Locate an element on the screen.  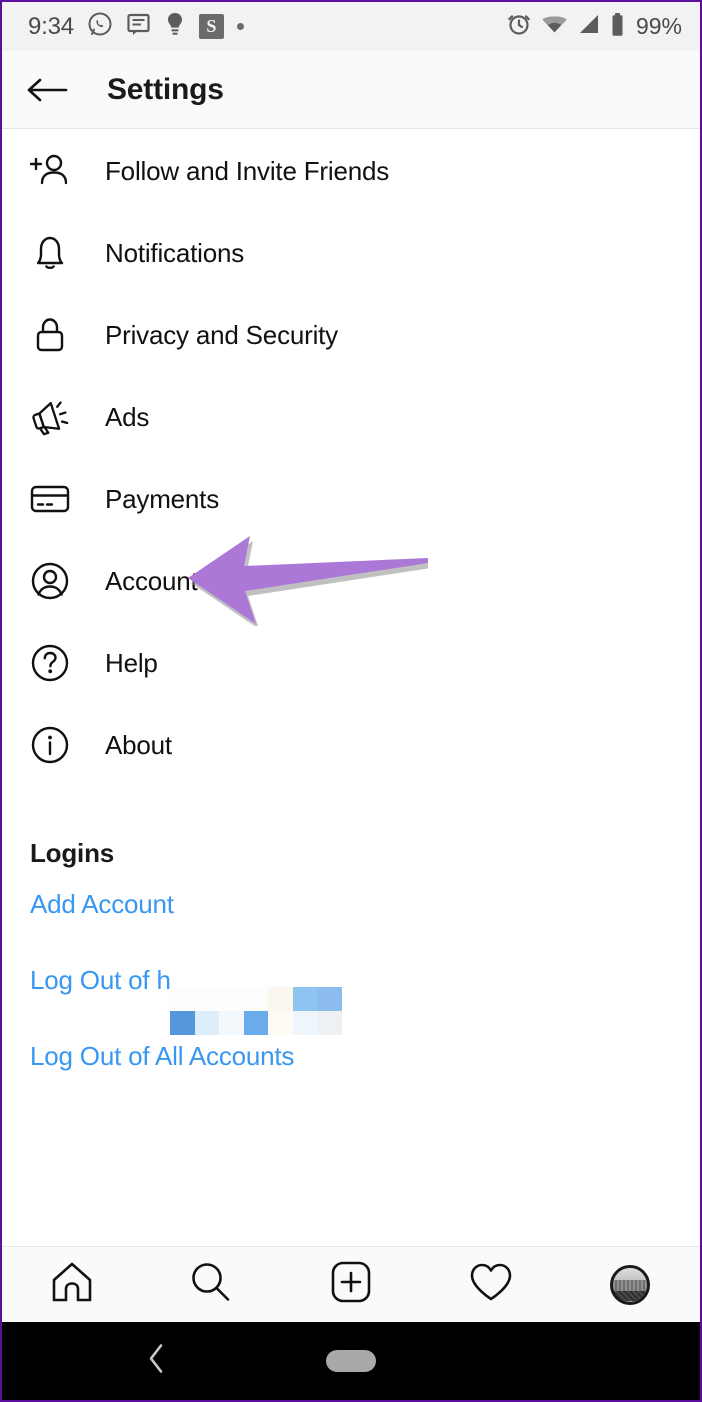
add-post-icon is located at coordinates (351, 1284).